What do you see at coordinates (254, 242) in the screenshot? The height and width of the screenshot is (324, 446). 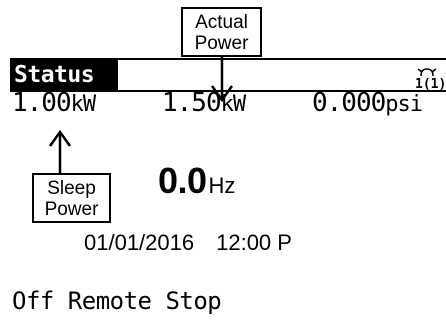 I see `time-value: 12:00 P` at bounding box center [254, 242].